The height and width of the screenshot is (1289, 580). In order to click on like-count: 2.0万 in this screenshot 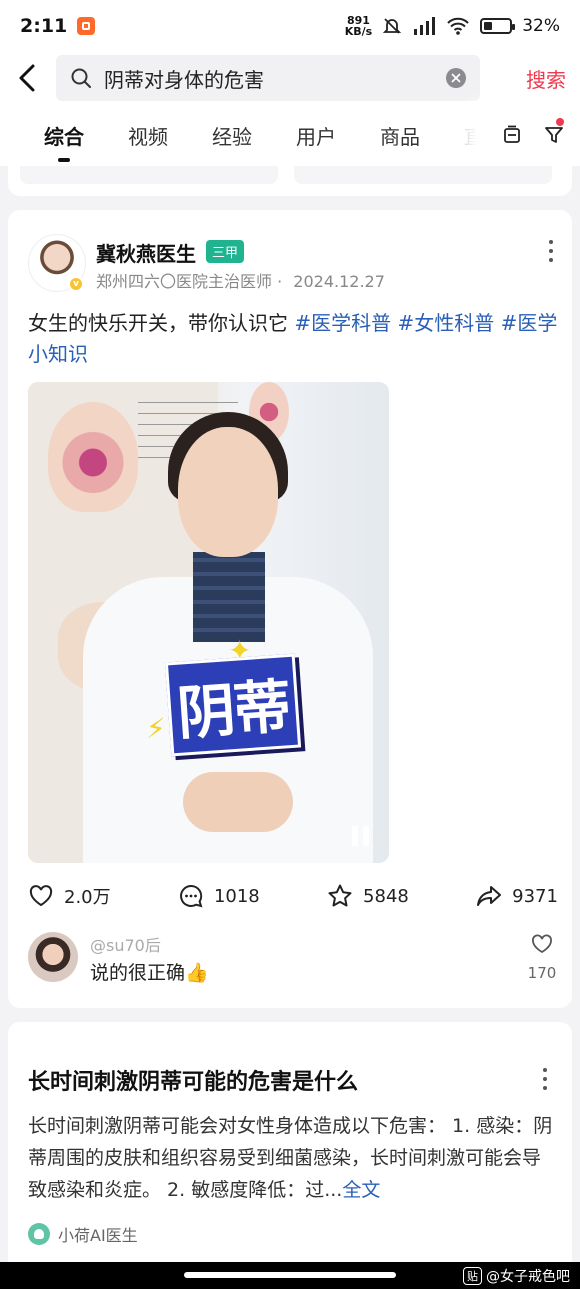, I will do `click(87, 897)`.